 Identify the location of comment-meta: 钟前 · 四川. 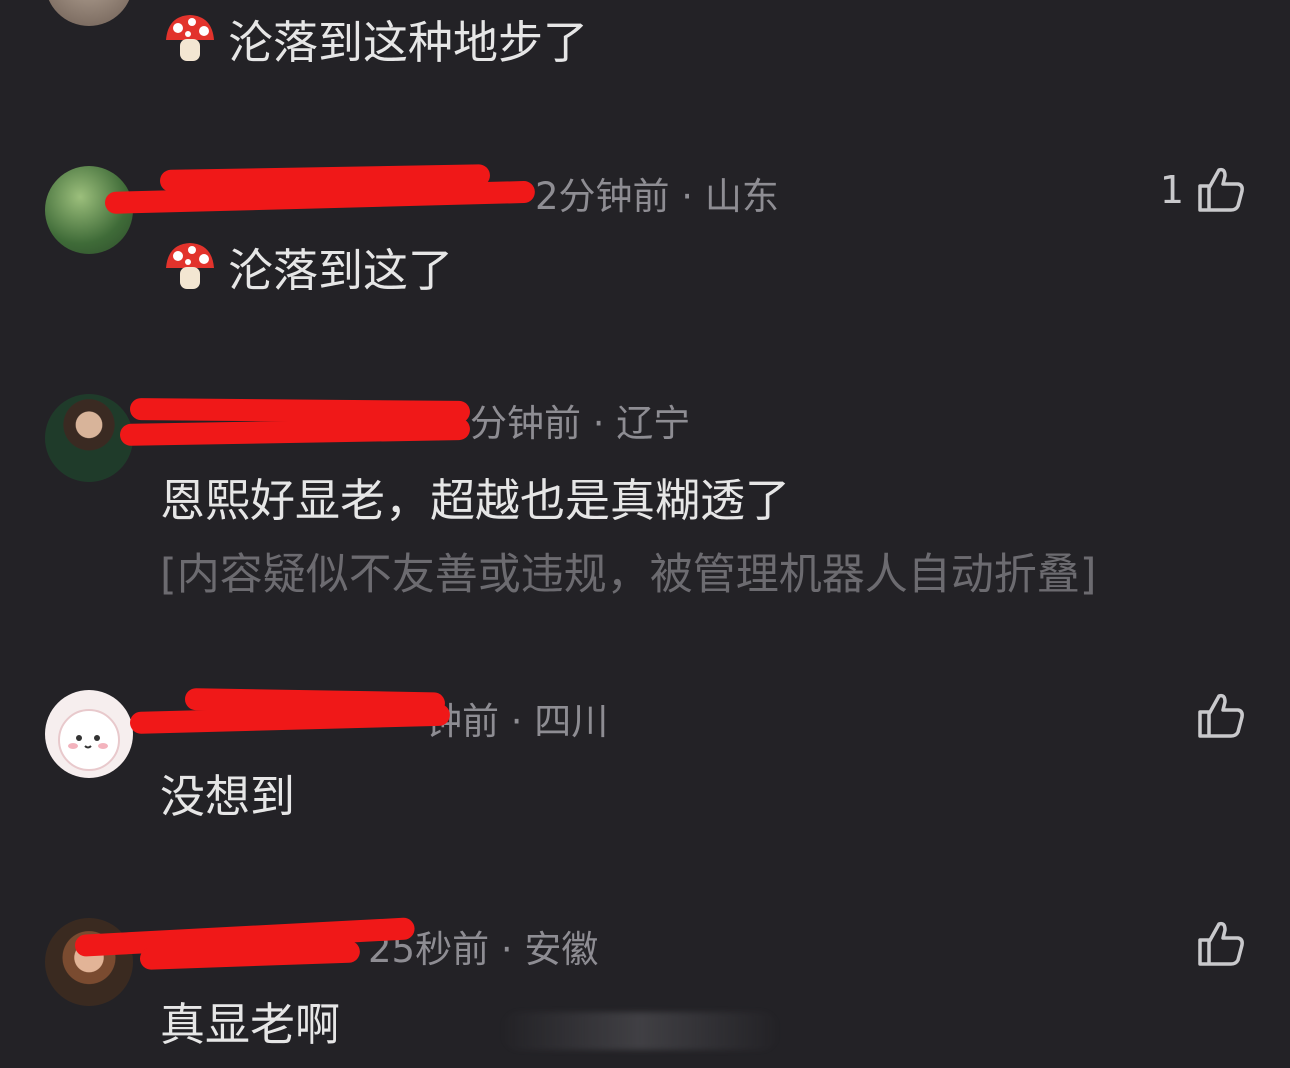
(516, 718).